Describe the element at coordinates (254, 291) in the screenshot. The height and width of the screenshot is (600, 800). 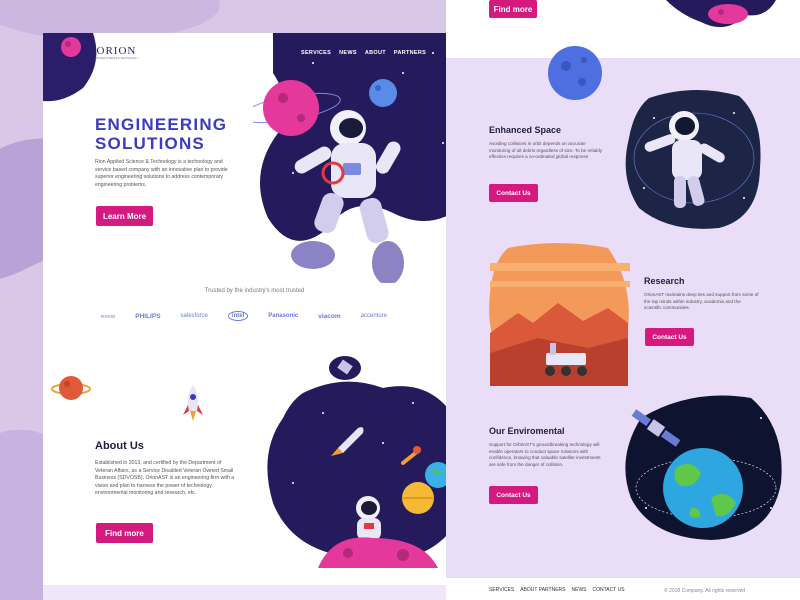
I see `trusted-heading: Trusted by the industry's most trusted` at that location.